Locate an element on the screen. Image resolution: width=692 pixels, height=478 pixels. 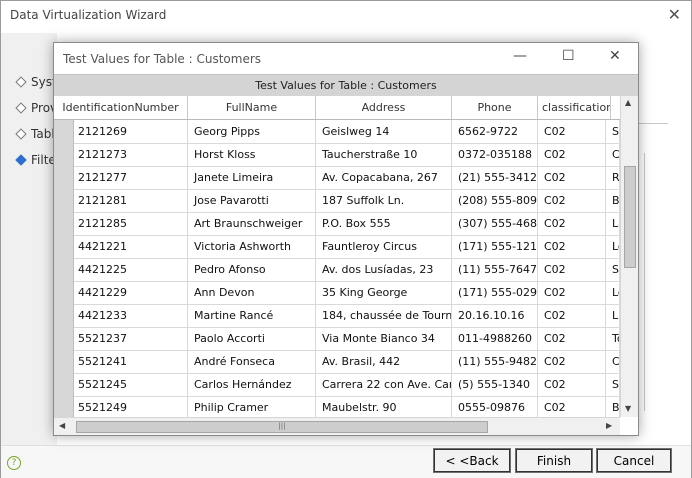
horizontal-scrollbar: ◀ ||| ▶ is located at coordinates (337, 426).